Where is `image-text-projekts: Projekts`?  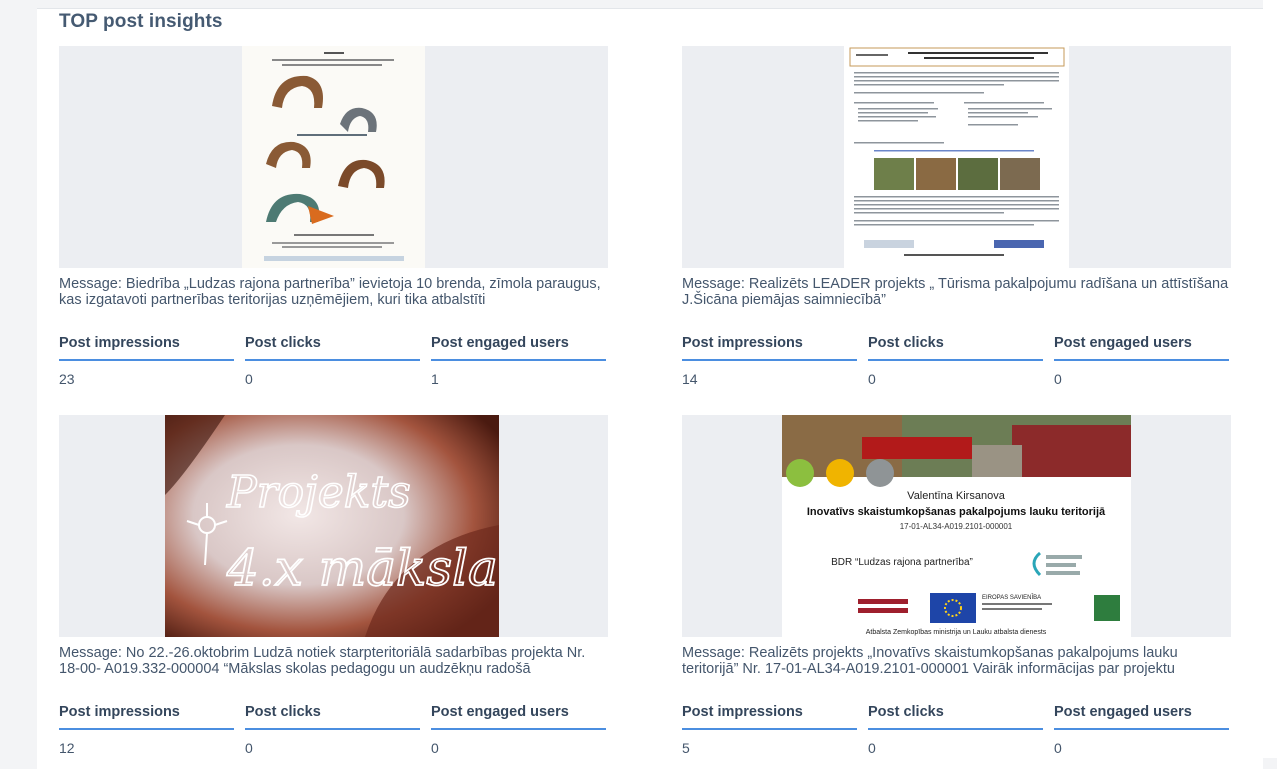
image-text-projekts: Projekts is located at coordinates (318, 492).